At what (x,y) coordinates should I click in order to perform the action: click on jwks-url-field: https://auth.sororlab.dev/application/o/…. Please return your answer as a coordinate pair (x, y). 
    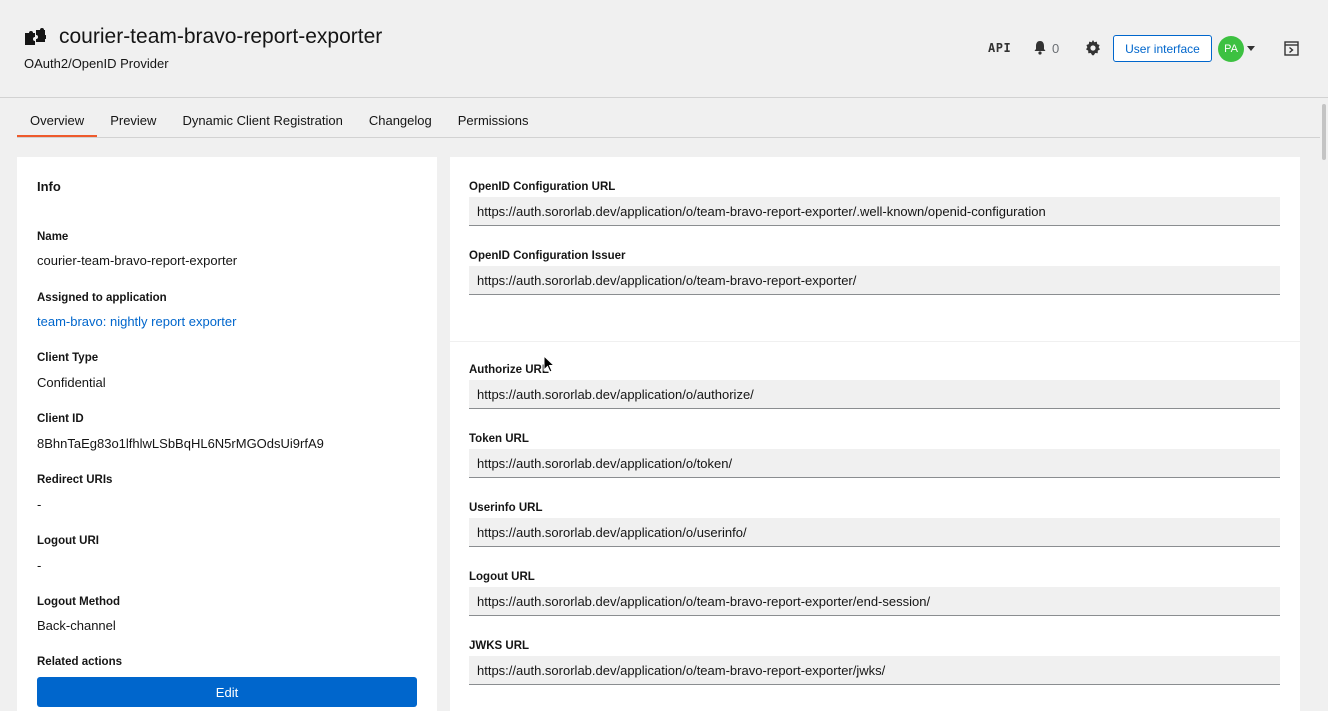
    Looking at the image, I should click on (874, 670).